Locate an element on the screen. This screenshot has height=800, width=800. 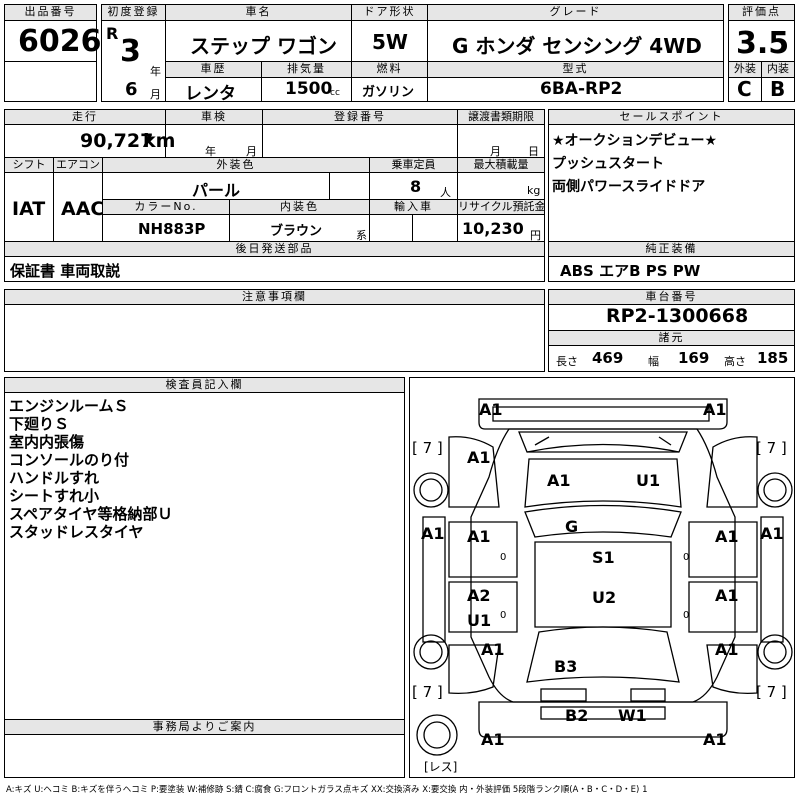
exterior-header: 外装 is located at coordinates (745, 69).